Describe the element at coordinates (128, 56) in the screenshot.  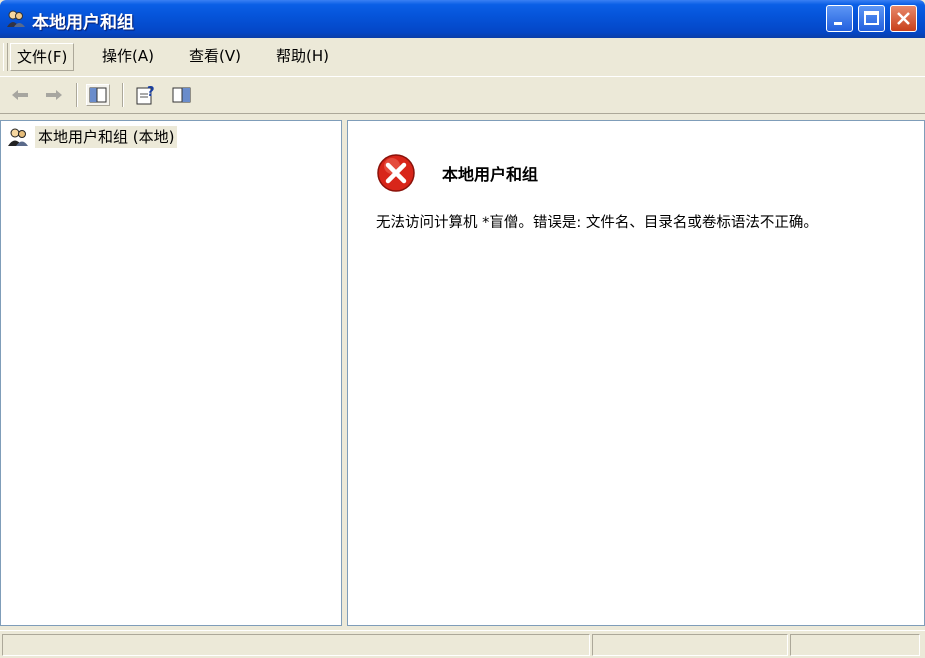
I see `menu-action: 操作(A)` at that location.